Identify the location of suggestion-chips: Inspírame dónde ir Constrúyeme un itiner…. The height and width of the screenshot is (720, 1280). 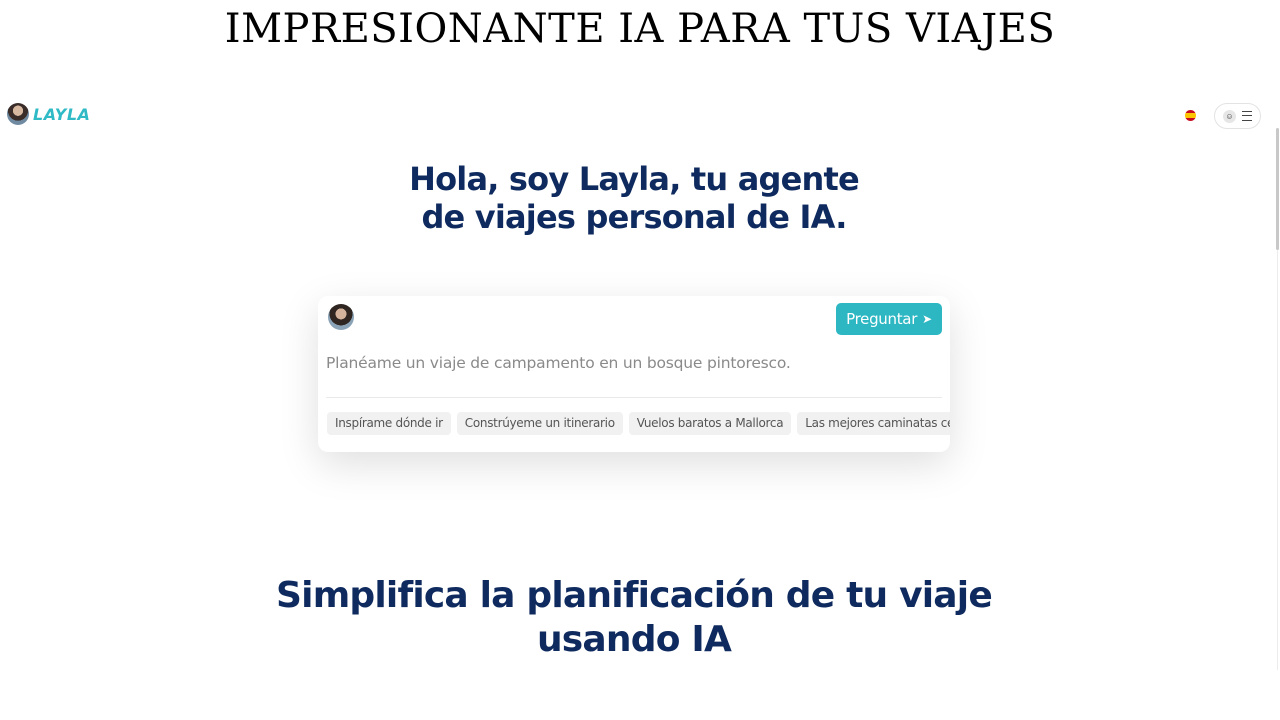
(638, 423).